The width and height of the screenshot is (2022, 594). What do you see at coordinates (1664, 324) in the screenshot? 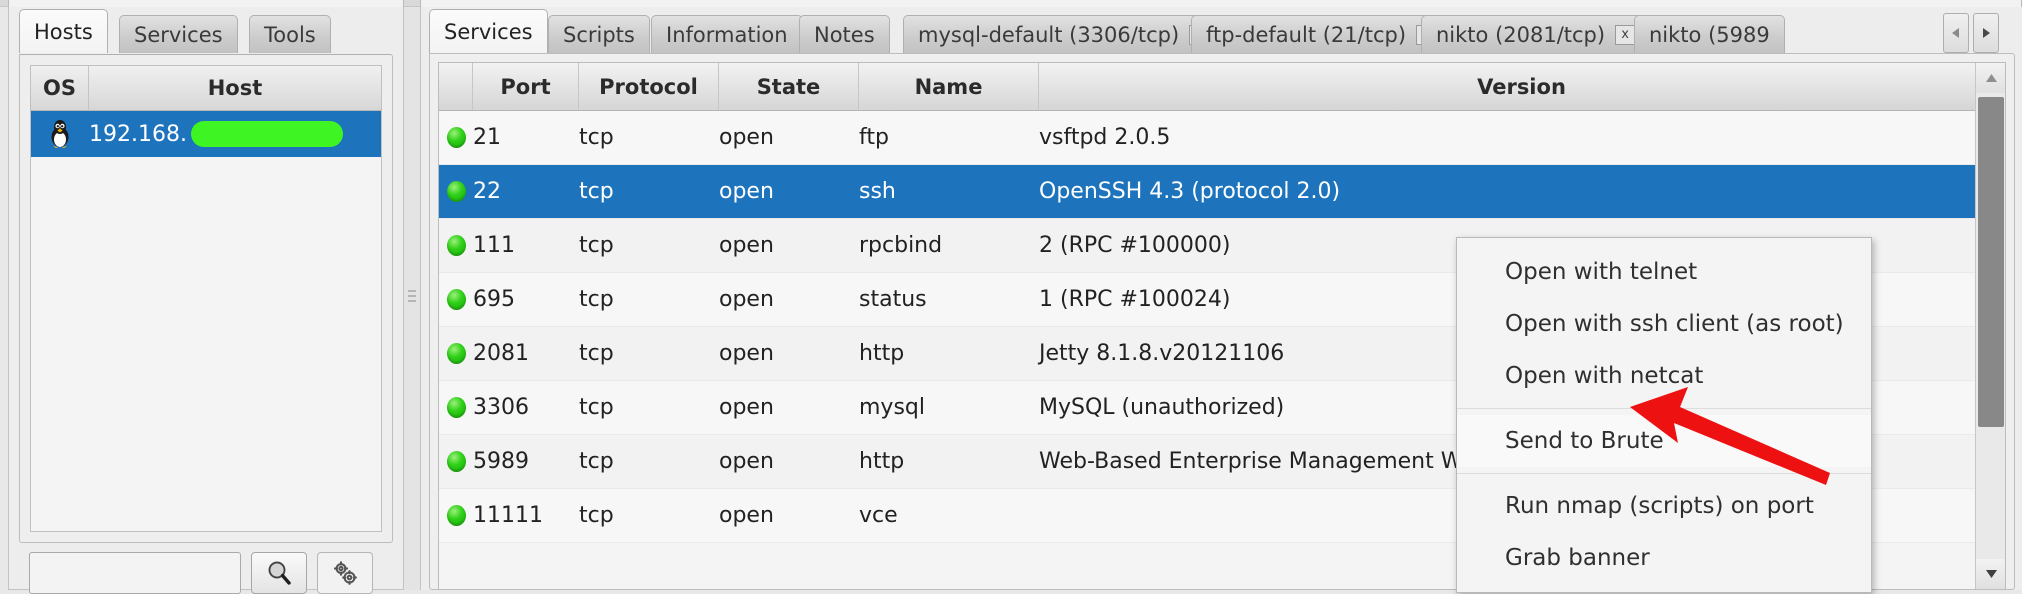
I see `menu-item-open-with-ssh-client: Open with ssh client (as root)` at bounding box center [1664, 324].